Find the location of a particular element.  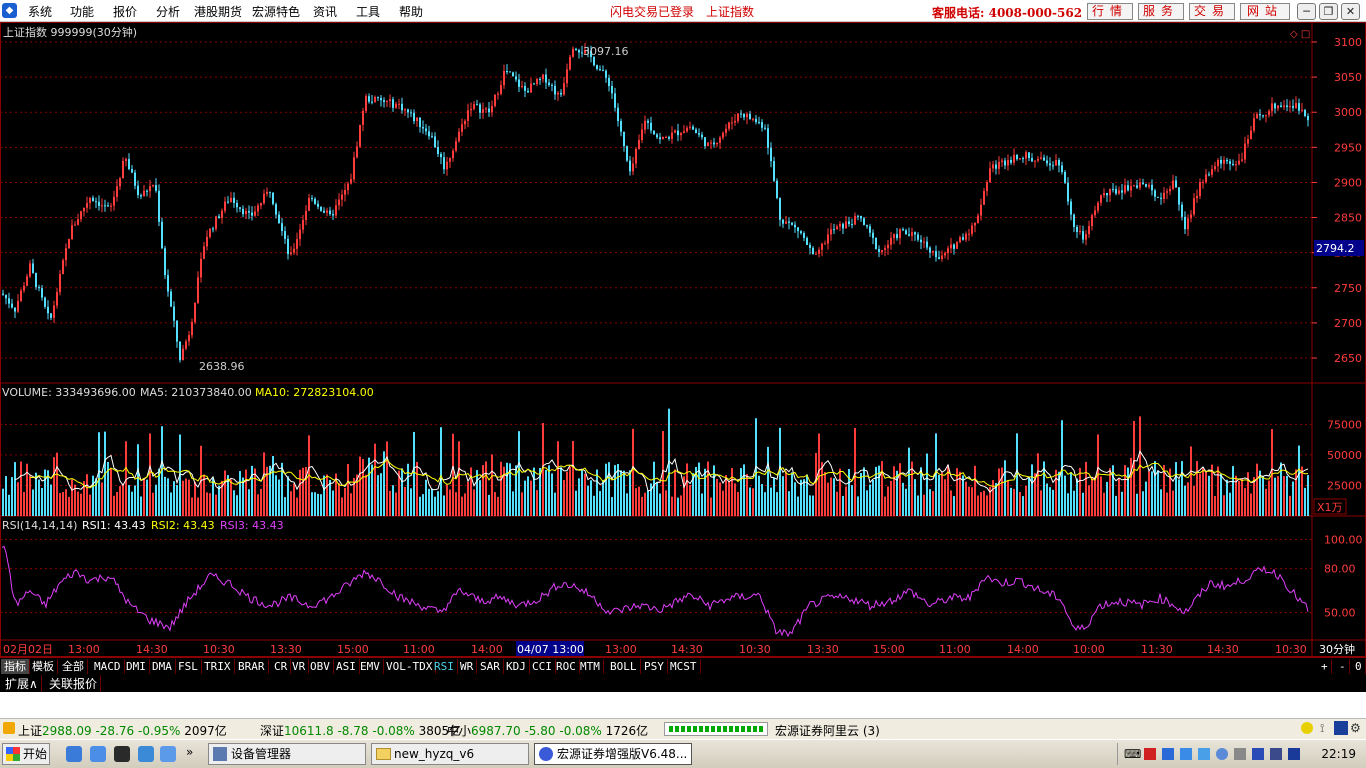

zx-index: 中小6987.70 -5.80 -0.08% 1726亿 is located at coordinates (547, 730).